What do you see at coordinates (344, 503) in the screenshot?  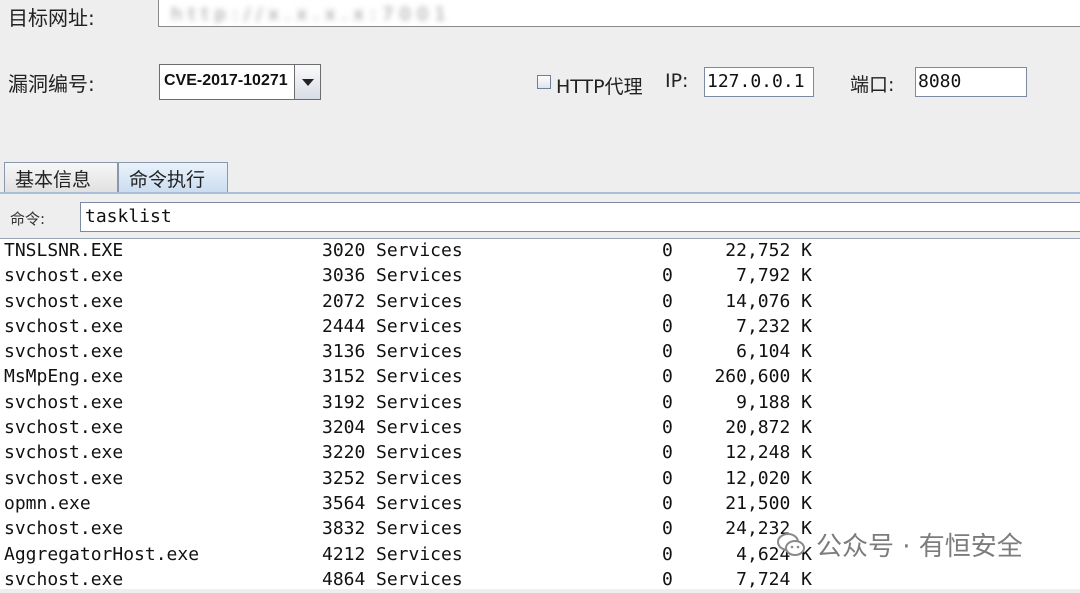 I see `process-pid: 3564` at bounding box center [344, 503].